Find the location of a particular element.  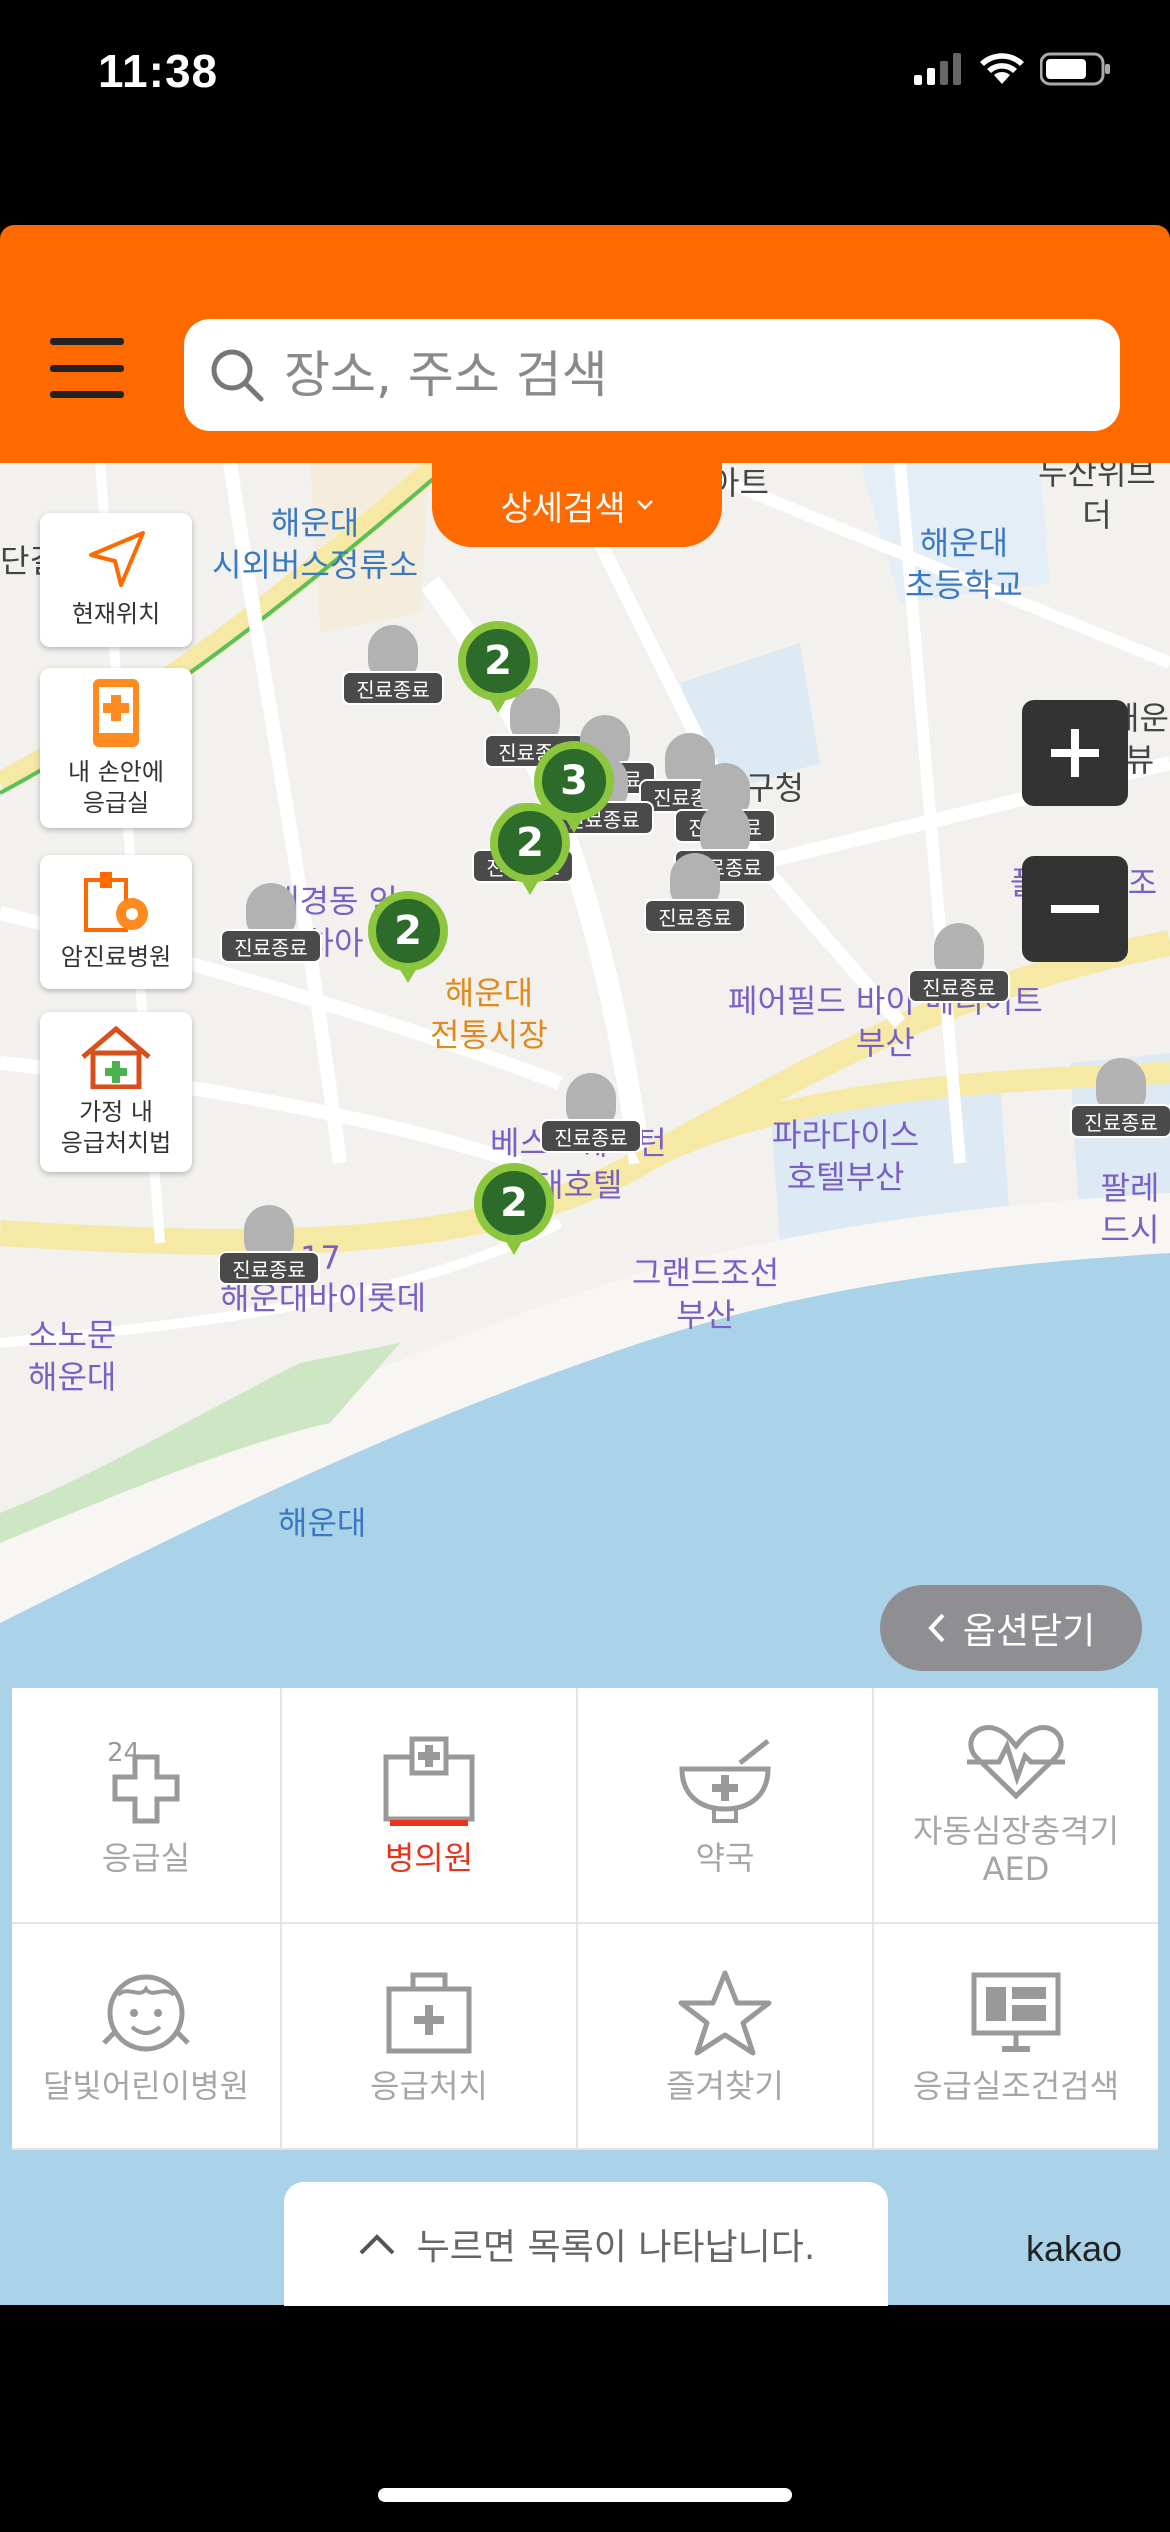

status-icons is located at coordinates (1013, 69).